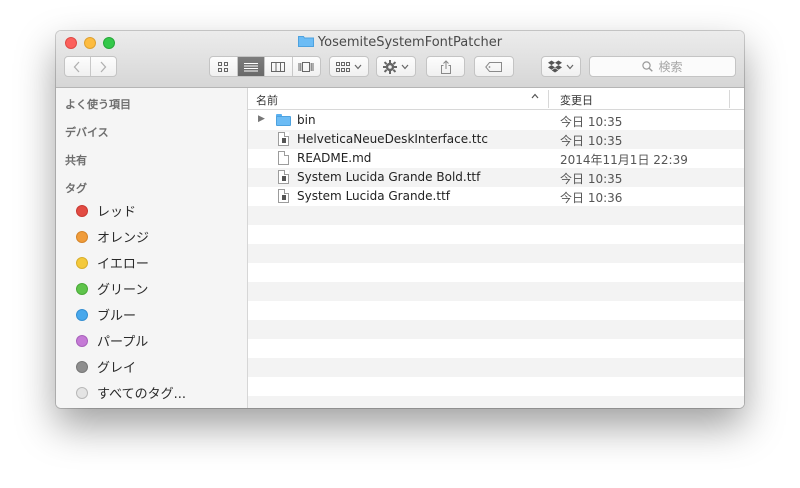 The image size is (800, 488). I want to click on file-date: 2014年11月1日 22:39, so click(624, 160).